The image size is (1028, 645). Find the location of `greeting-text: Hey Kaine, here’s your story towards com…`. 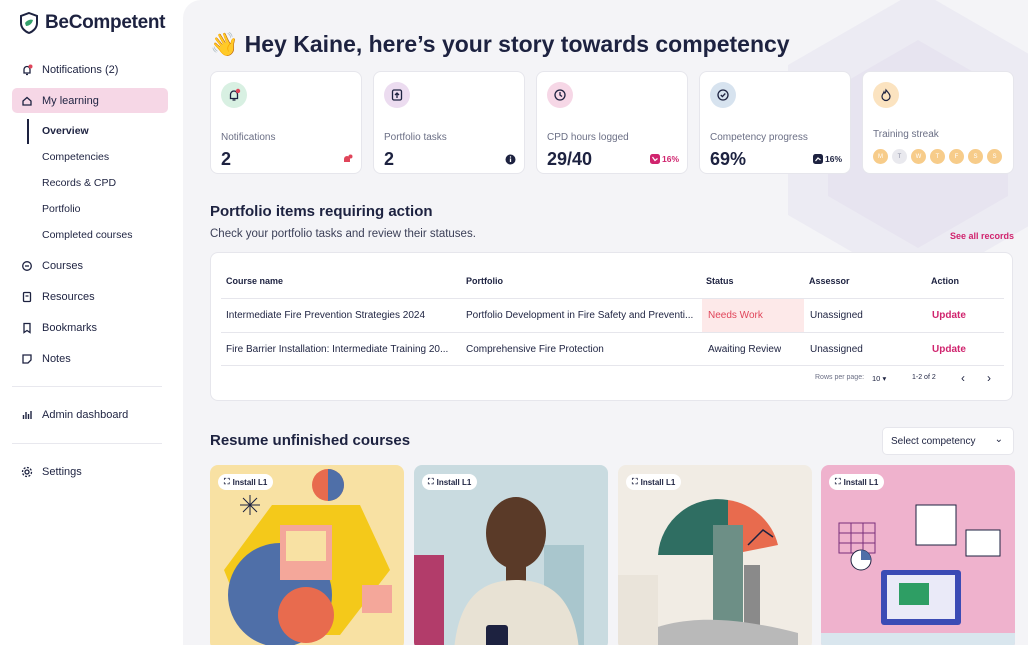

greeting-text: Hey Kaine, here’s your story towards com… is located at coordinates (517, 44).